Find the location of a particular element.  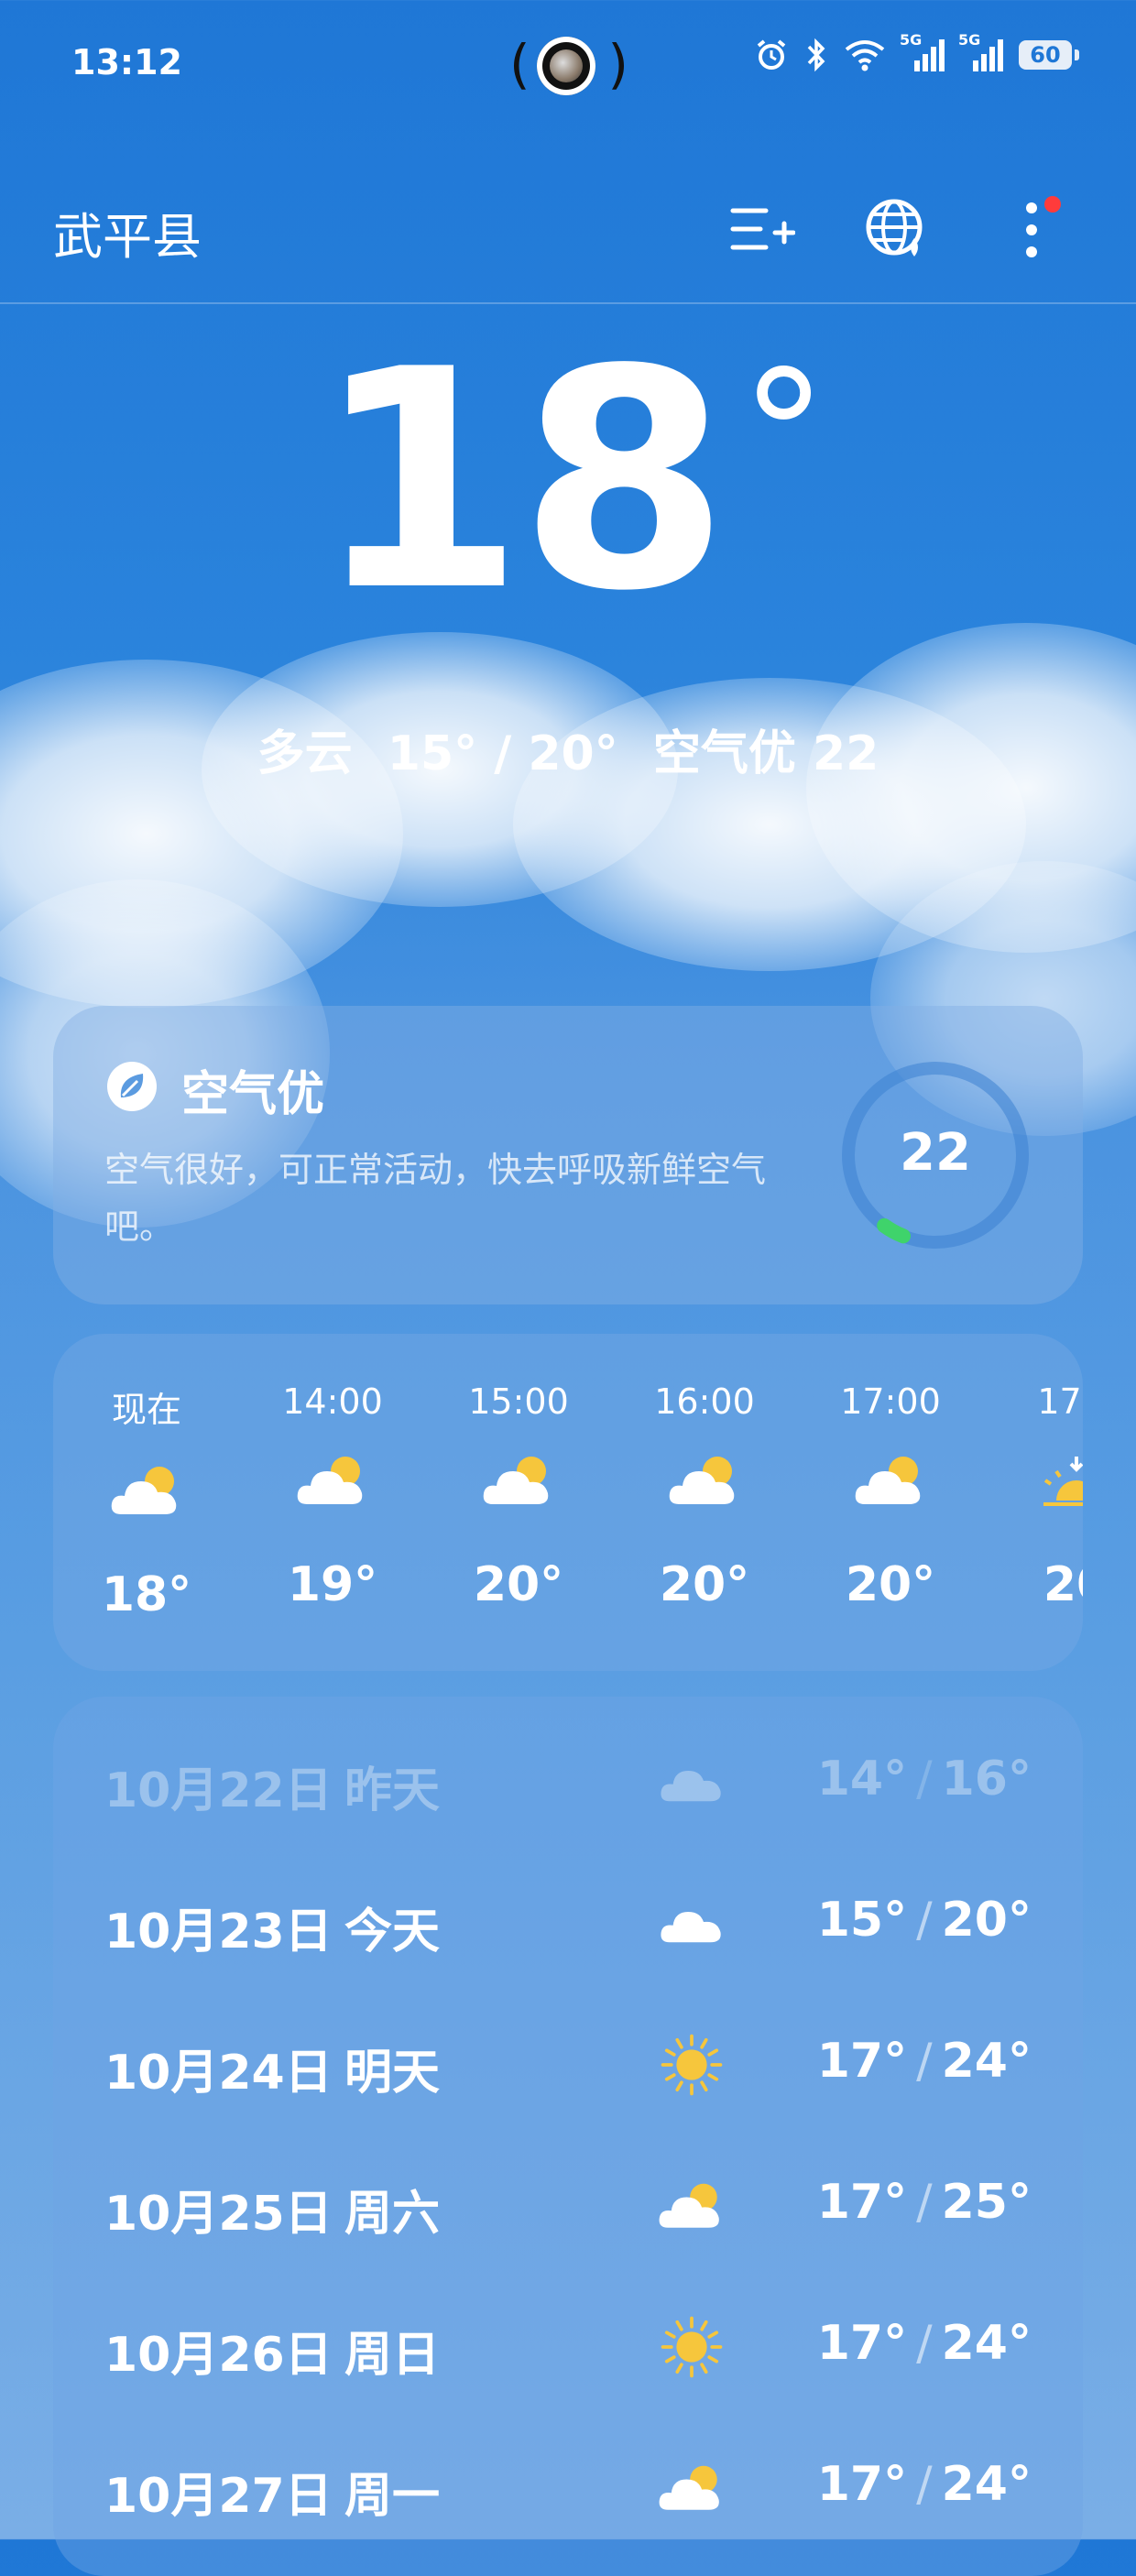

hourly-item: 17:00 20° is located at coordinates (891, 1497).